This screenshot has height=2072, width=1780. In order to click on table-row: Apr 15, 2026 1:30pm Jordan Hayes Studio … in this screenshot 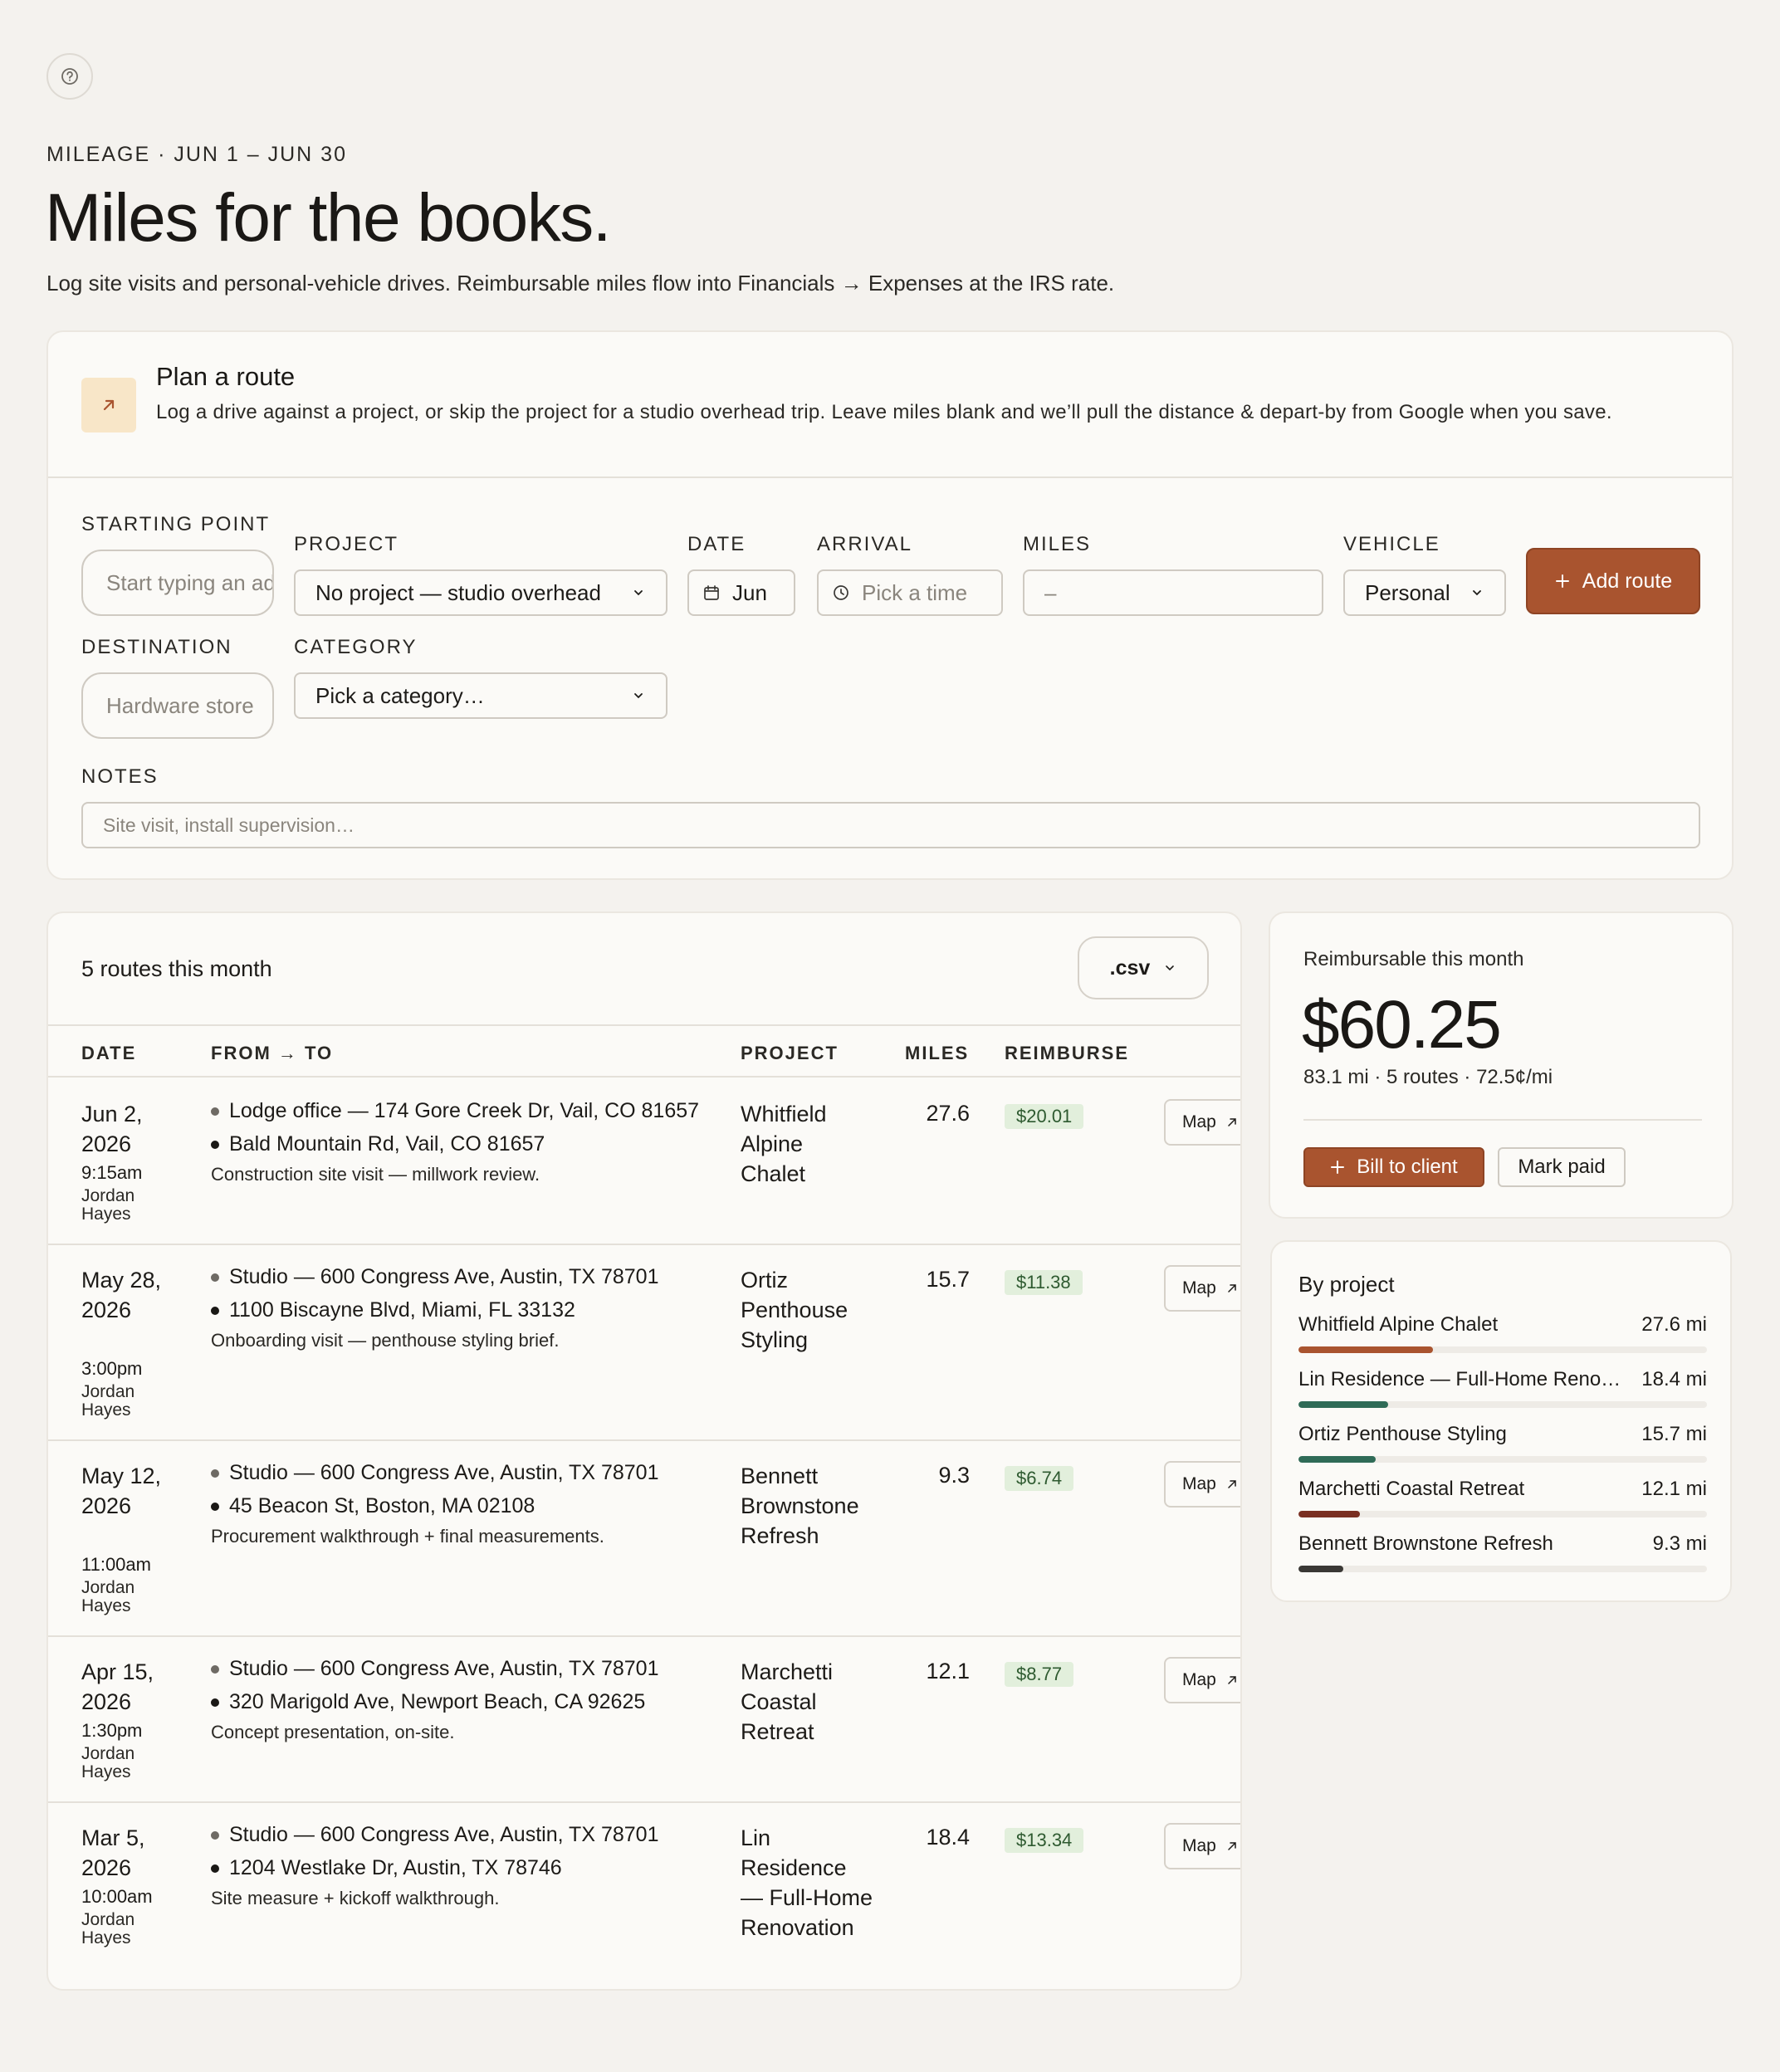, I will do `click(644, 1720)`.